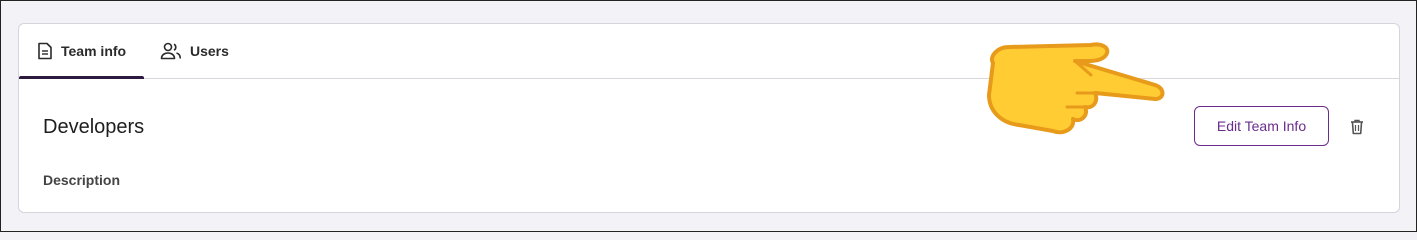  What do you see at coordinates (94, 51) in the screenshot?
I see `tab-label: Team info` at bounding box center [94, 51].